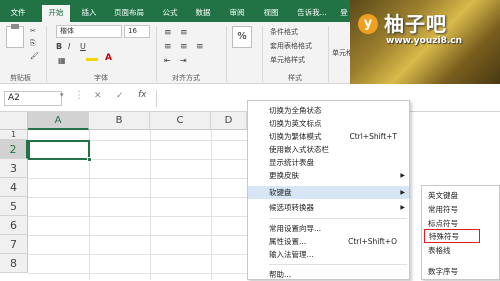 The image size is (500, 281). What do you see at coordinates (15, 36) in the screenshot?
I see `paste-icon` at bounding box center [15, 36].